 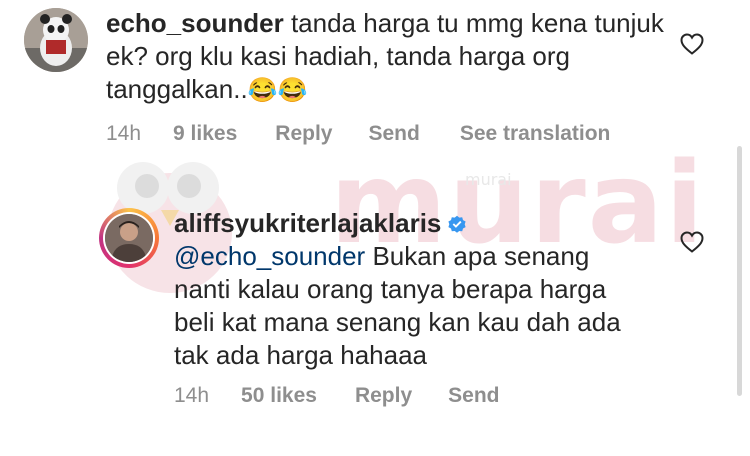 What do you see at coordinates (535, 134) in the screenshot?
I see `see-translation-button: See translation` at bounding box center [535, 134].